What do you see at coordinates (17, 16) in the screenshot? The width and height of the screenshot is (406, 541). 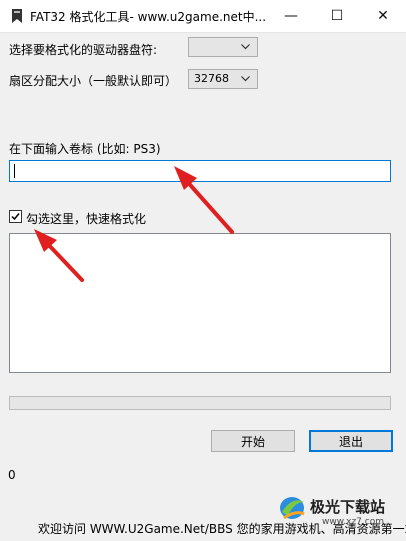 I see `app-icon` at bounding box center [17, 16].